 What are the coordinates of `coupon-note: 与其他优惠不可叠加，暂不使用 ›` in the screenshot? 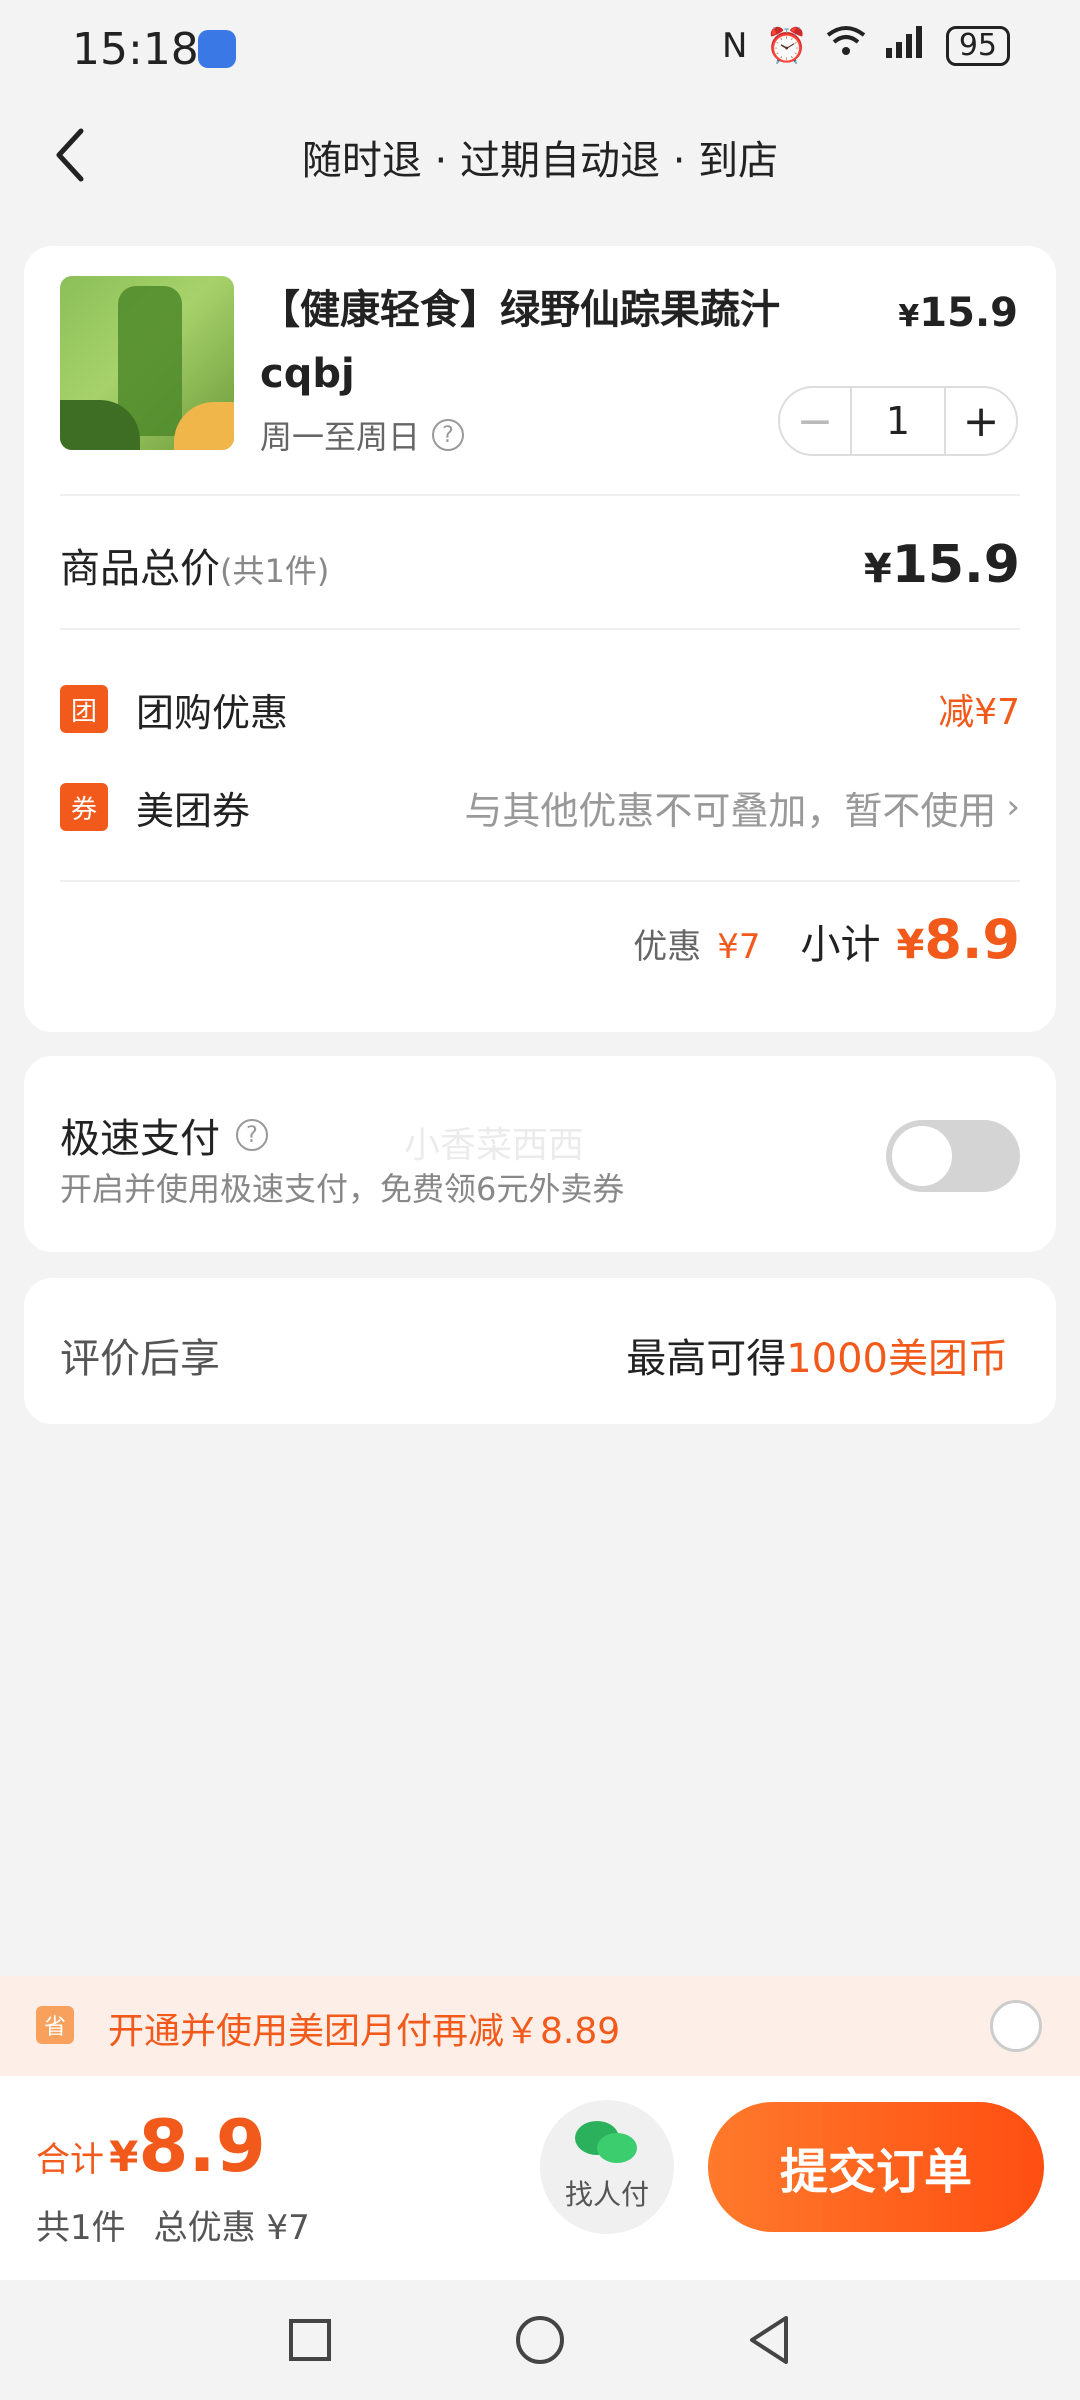 It's located at (742, 807).